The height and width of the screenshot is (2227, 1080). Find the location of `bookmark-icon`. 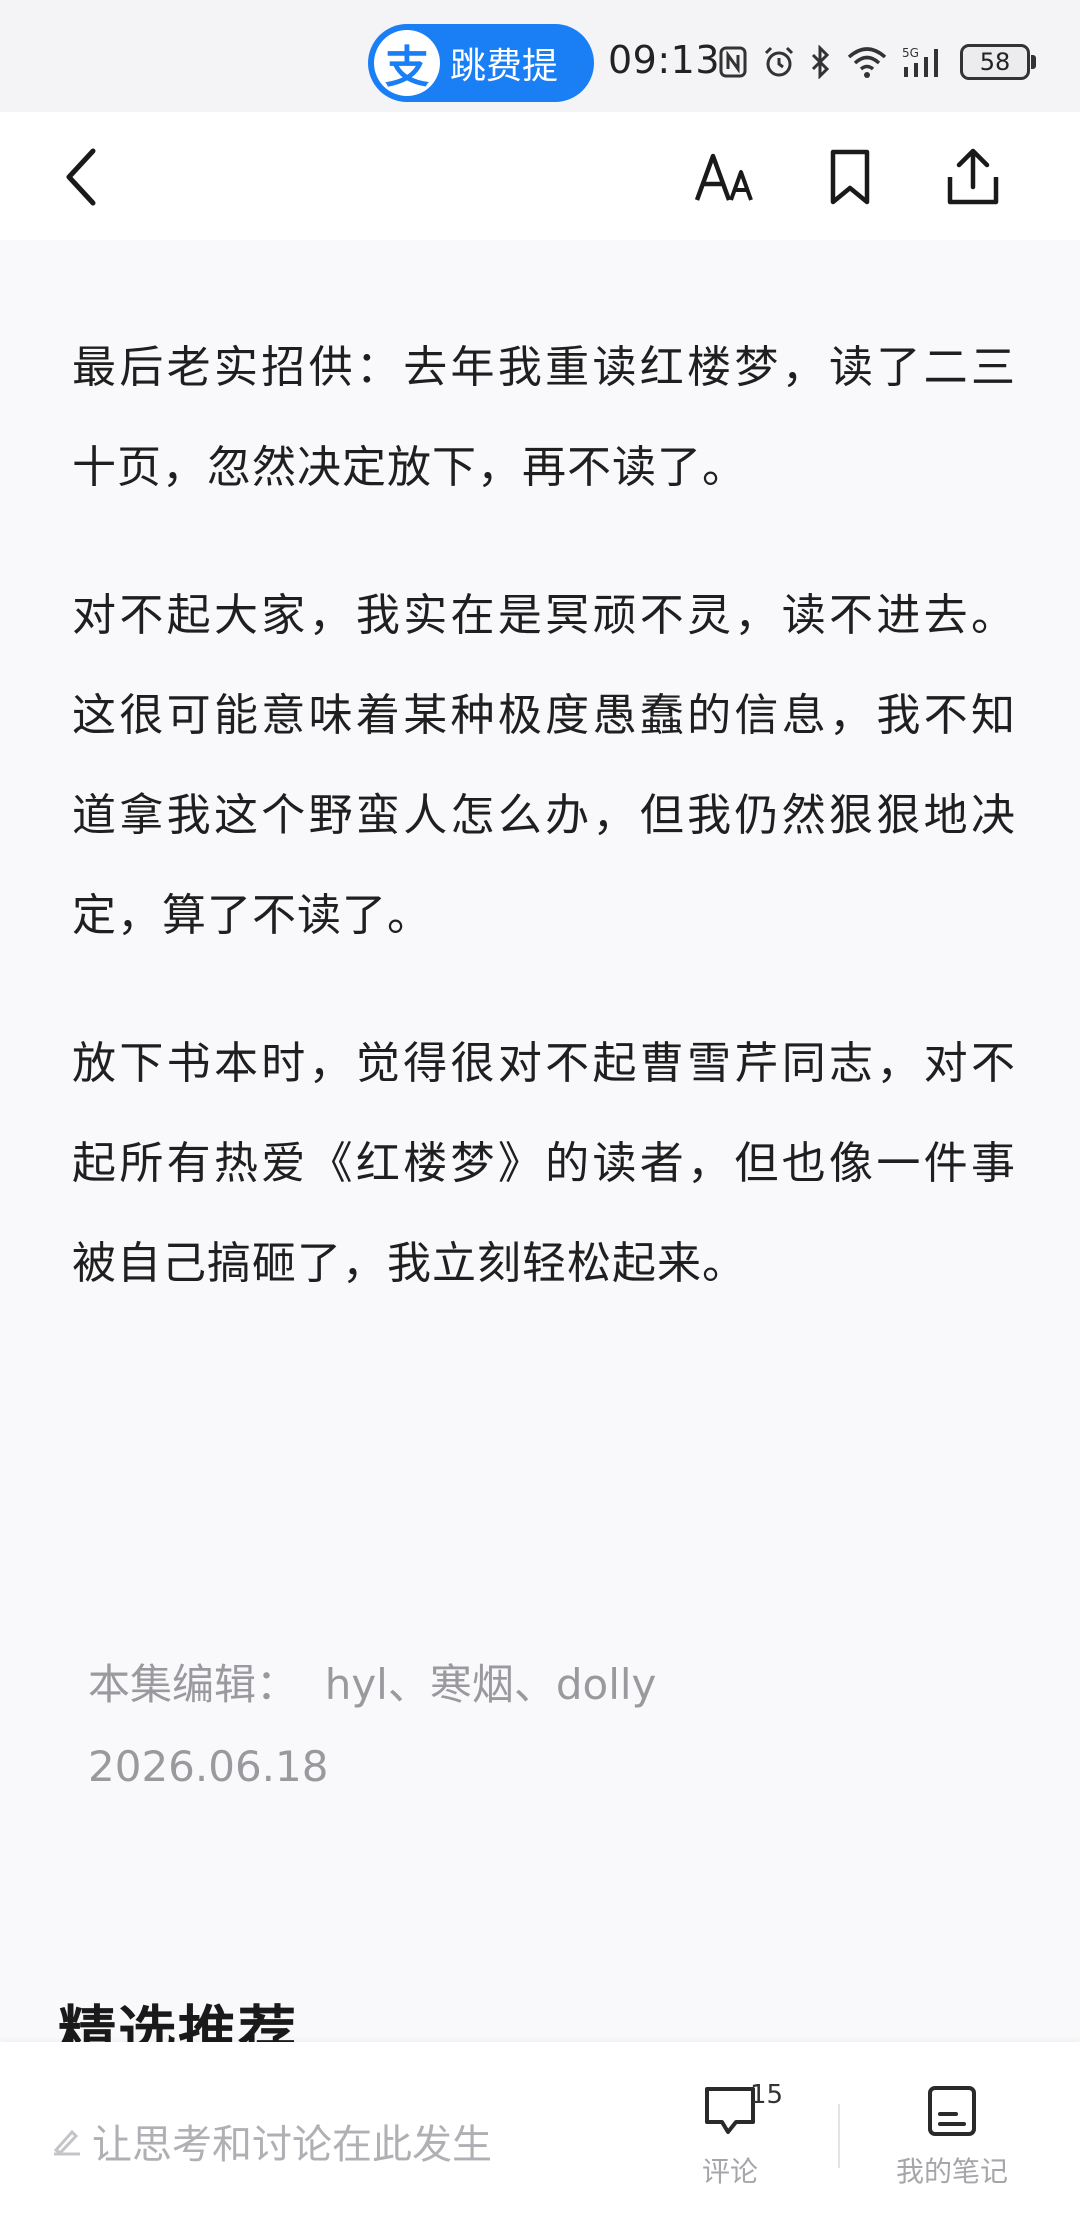

bookmark-icon is located at coordinates (850, 177).